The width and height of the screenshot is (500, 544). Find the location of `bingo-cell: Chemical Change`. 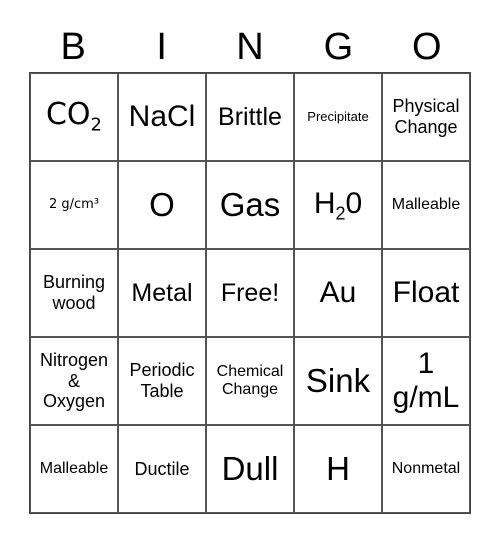

bingo-cell: Chemical Change is located at coordinates (250, 381).